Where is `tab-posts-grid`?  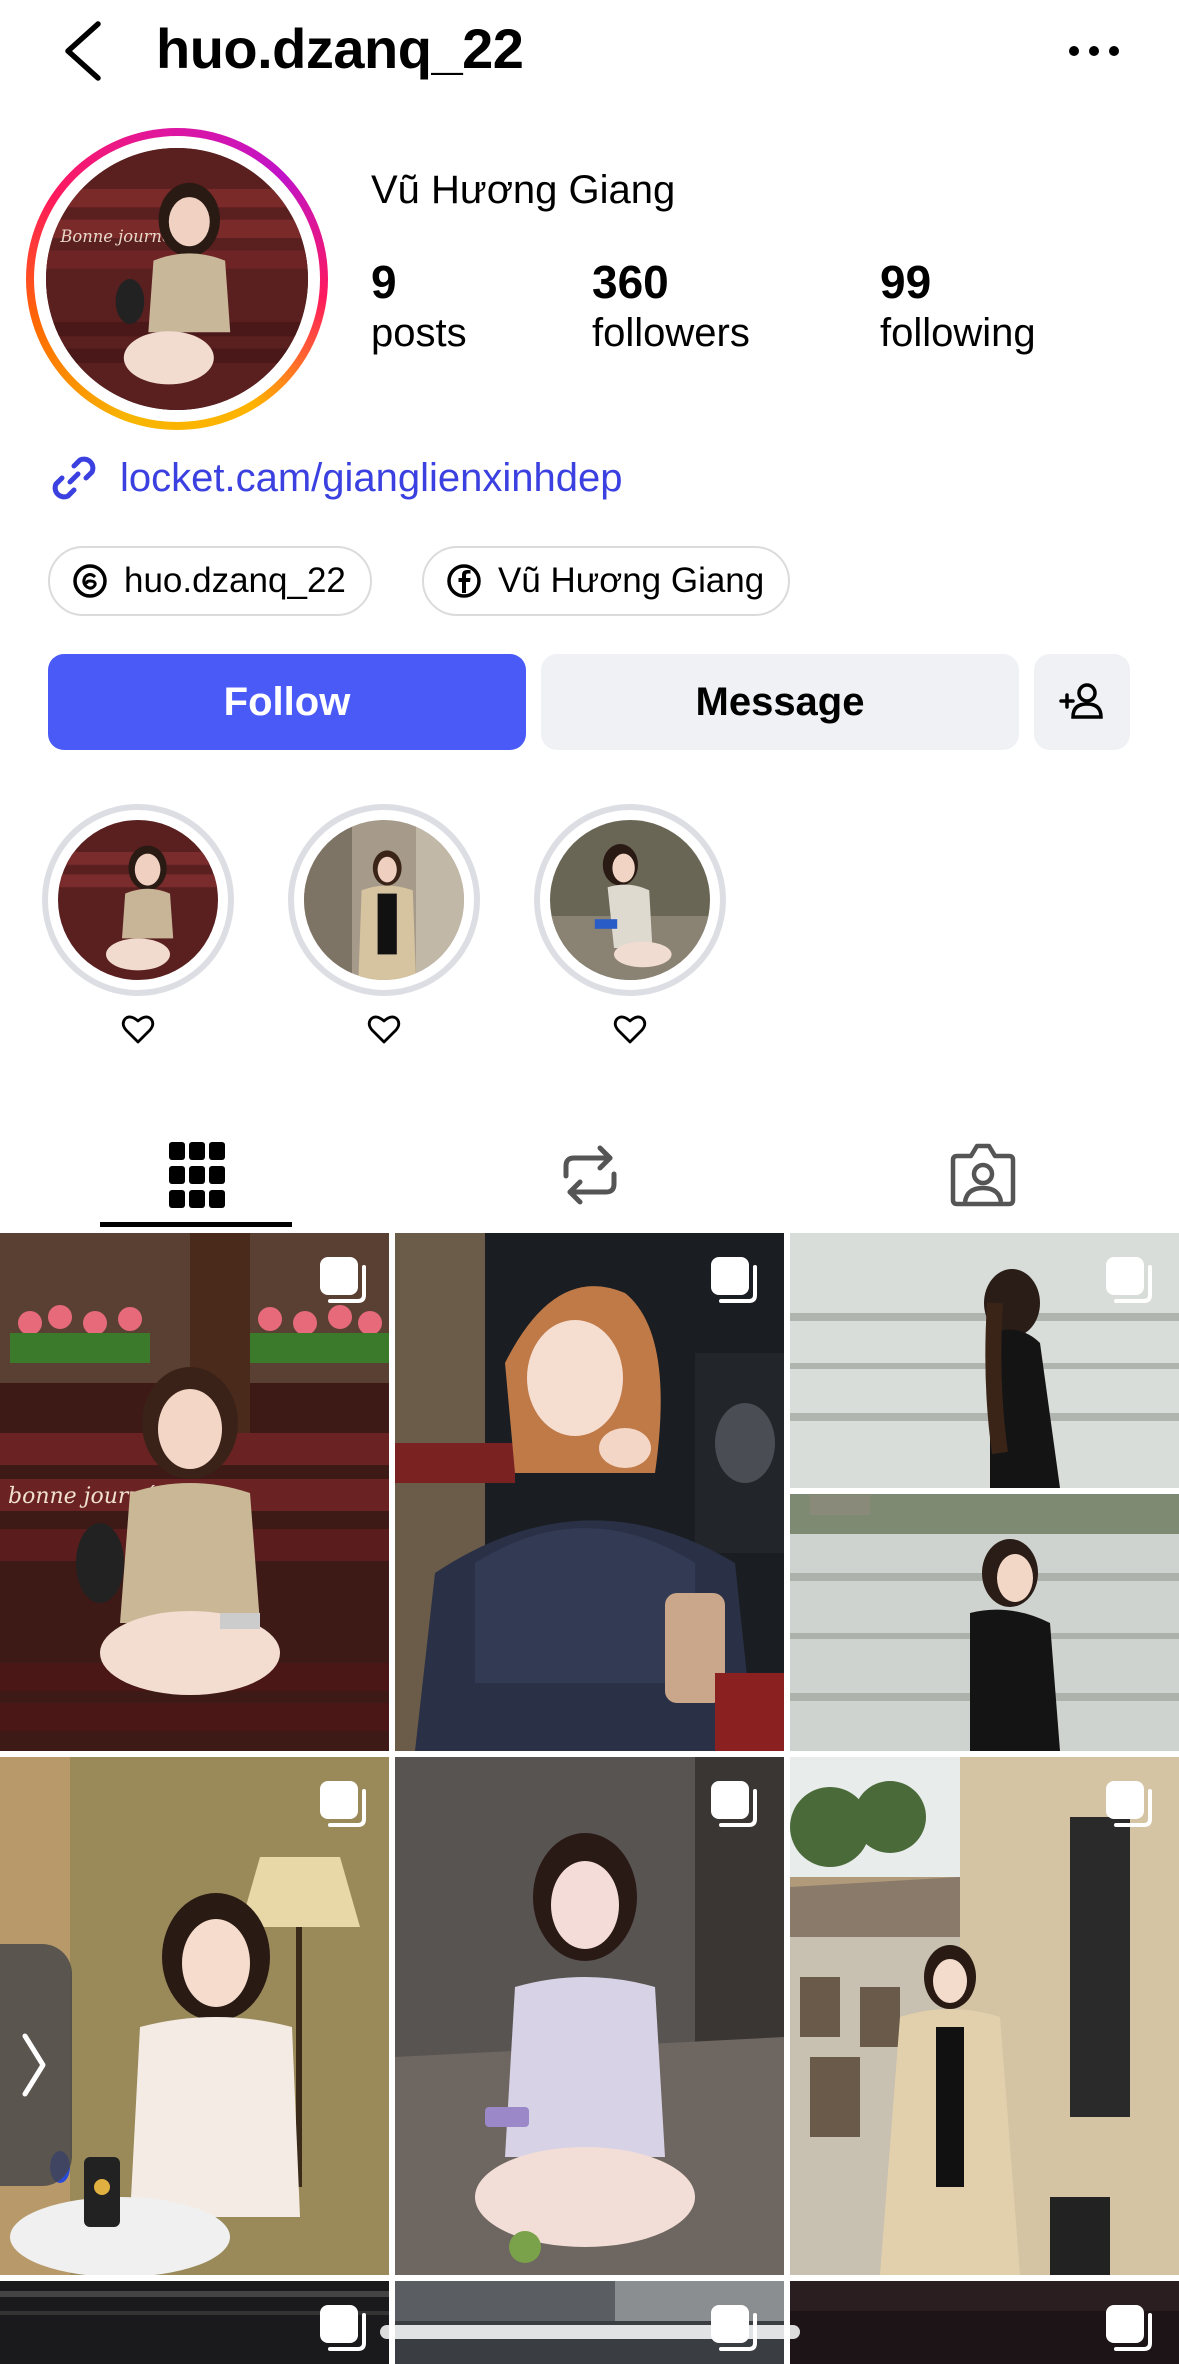 tab-posts-grid is located at coordinates (196, 1175).